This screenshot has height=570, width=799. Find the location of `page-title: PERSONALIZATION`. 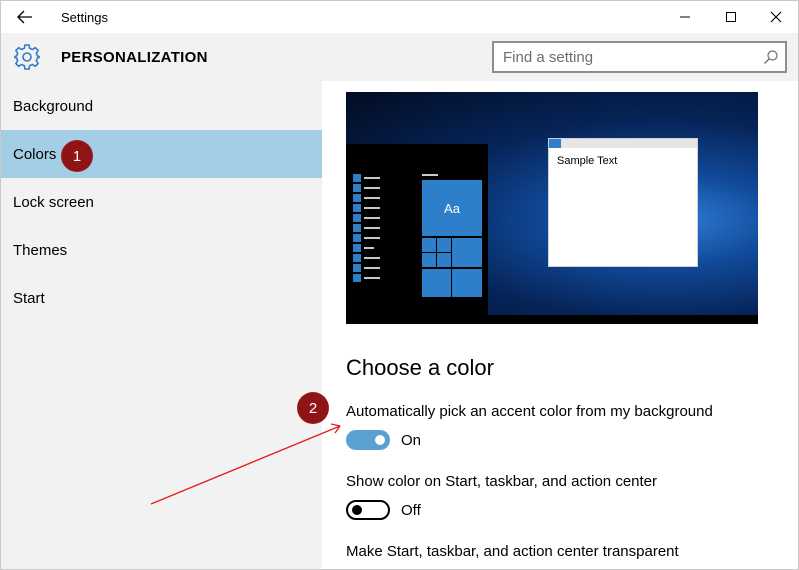

page-title: PERSONALIZATION is located at coordinates (134, 57).